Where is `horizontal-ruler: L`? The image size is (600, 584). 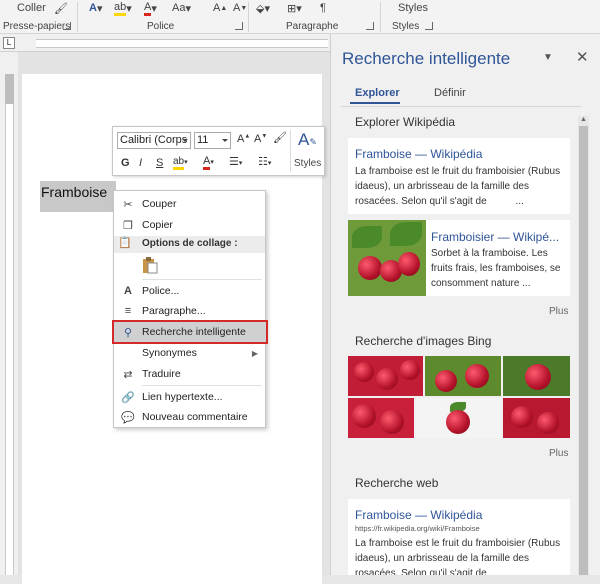
horizontal-ruler: L is located at coordinates (165, 43).